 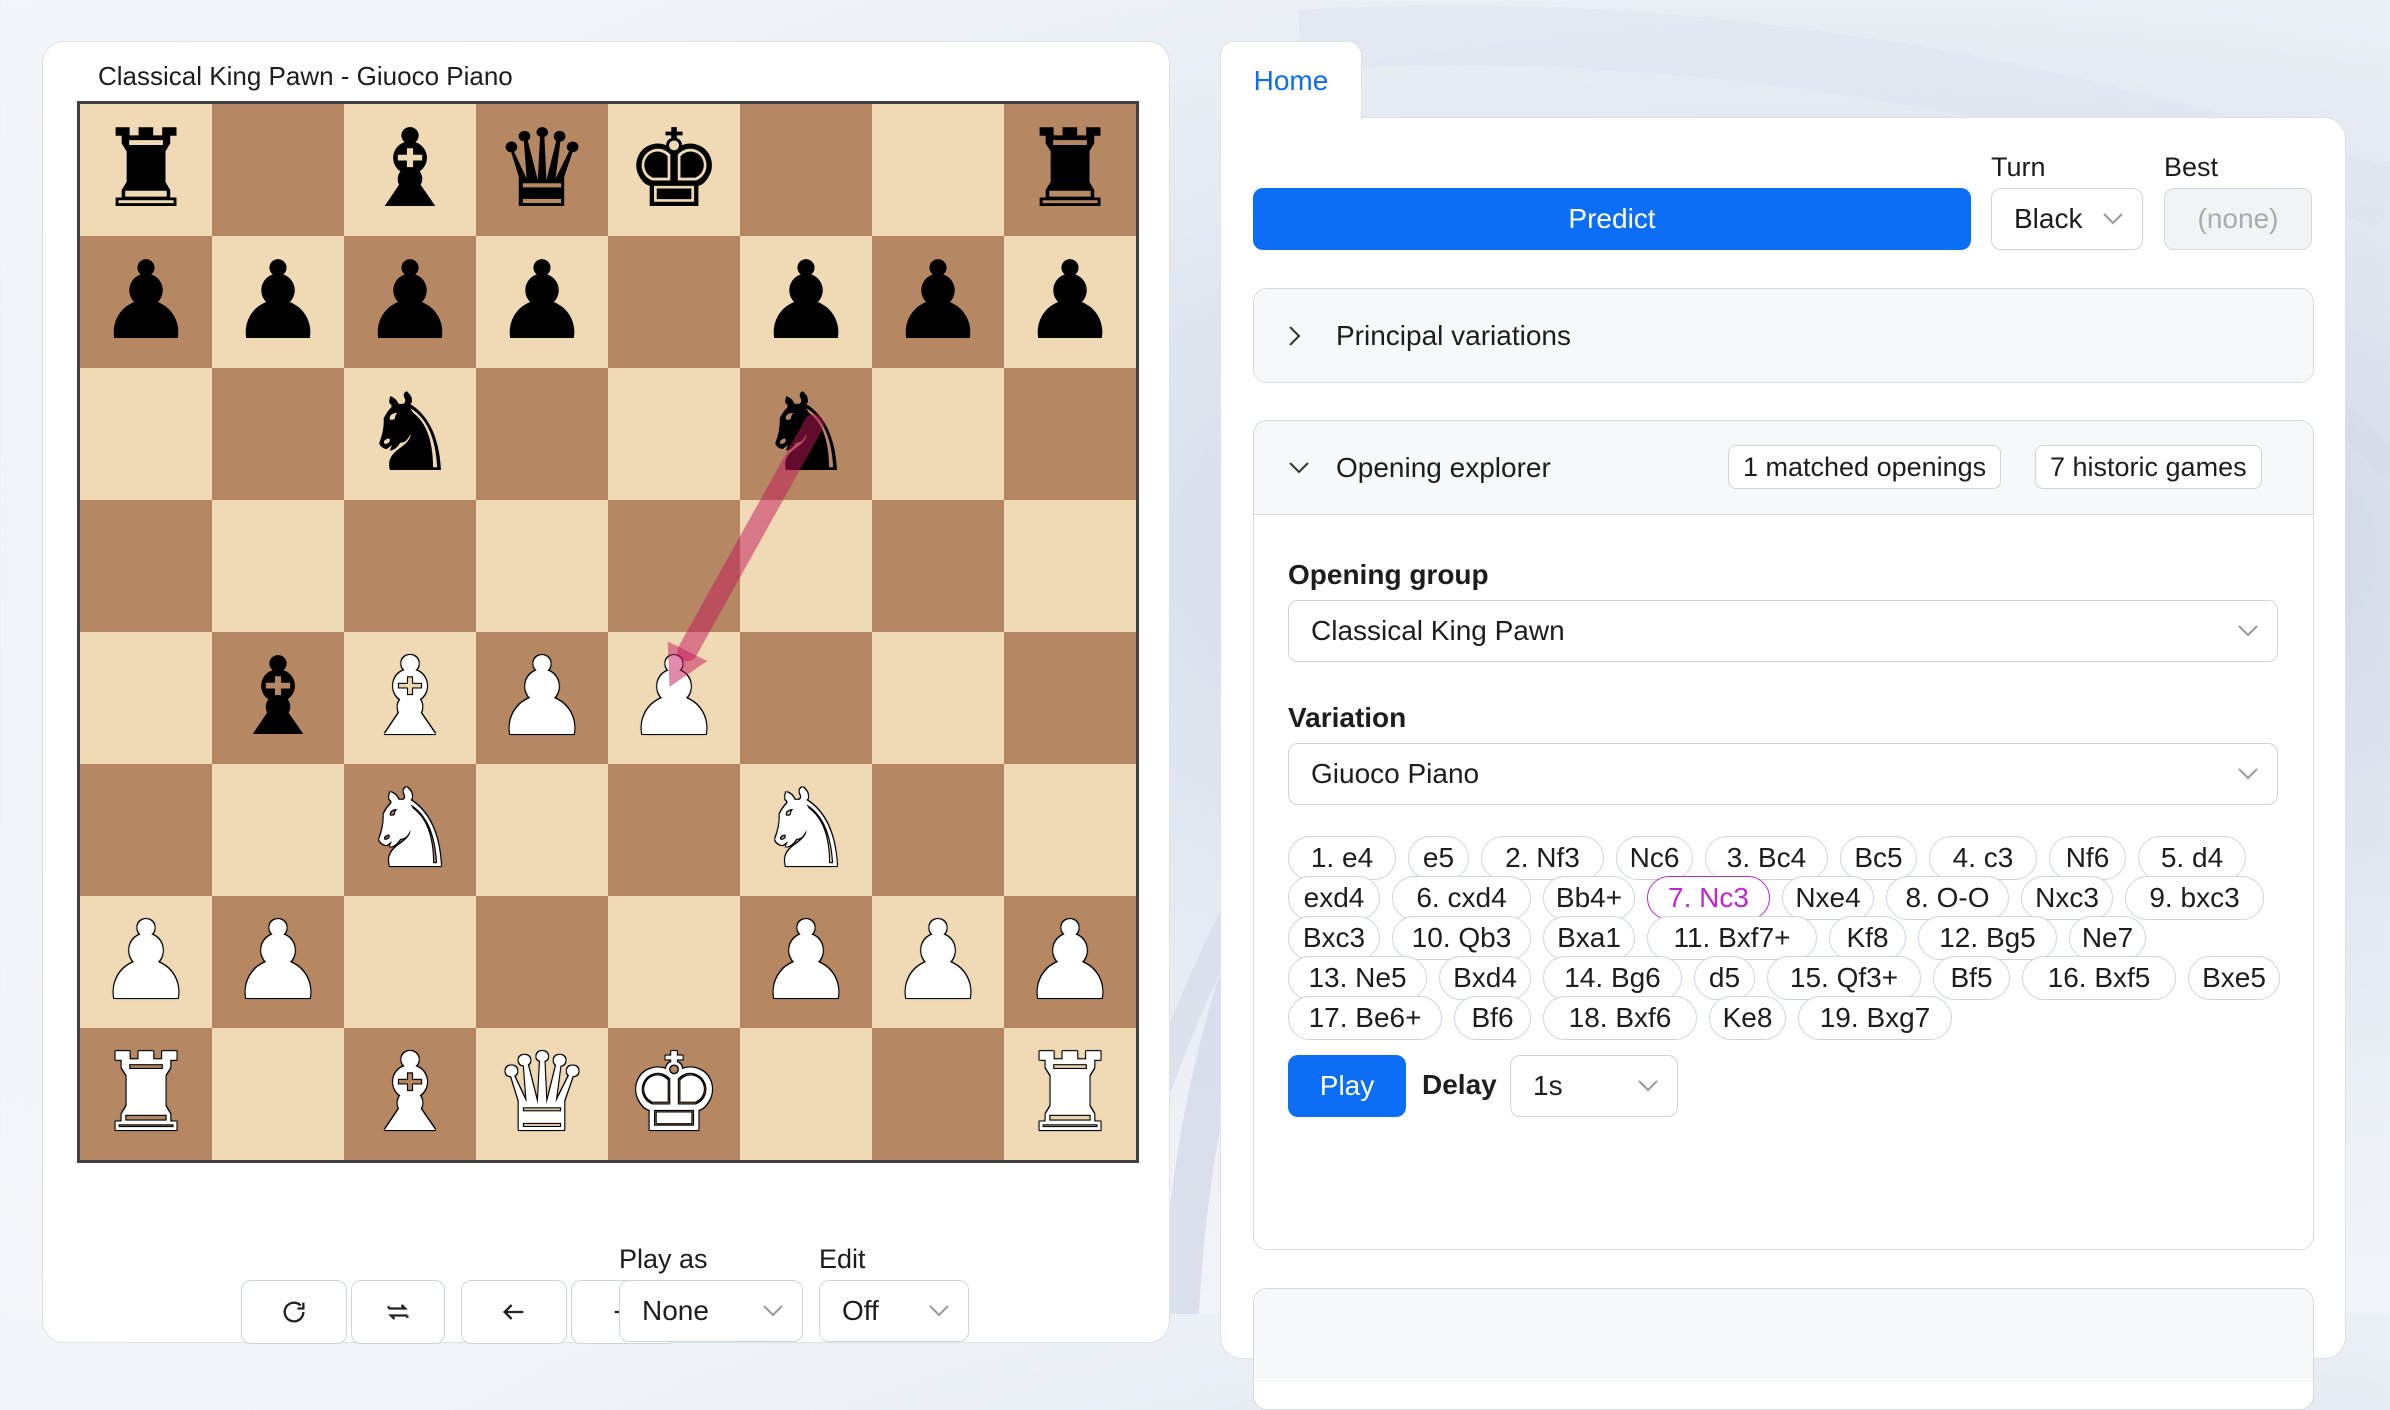 What do you see at coordinates (806, 302) in the screenshot?
I see `square-f7: ♟` at bounding box center [806, 302].